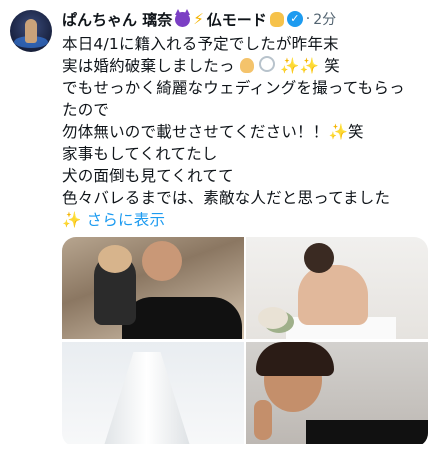  I want to click on text-line: 犬の面倒も見てくれてて, so click(148, 176).